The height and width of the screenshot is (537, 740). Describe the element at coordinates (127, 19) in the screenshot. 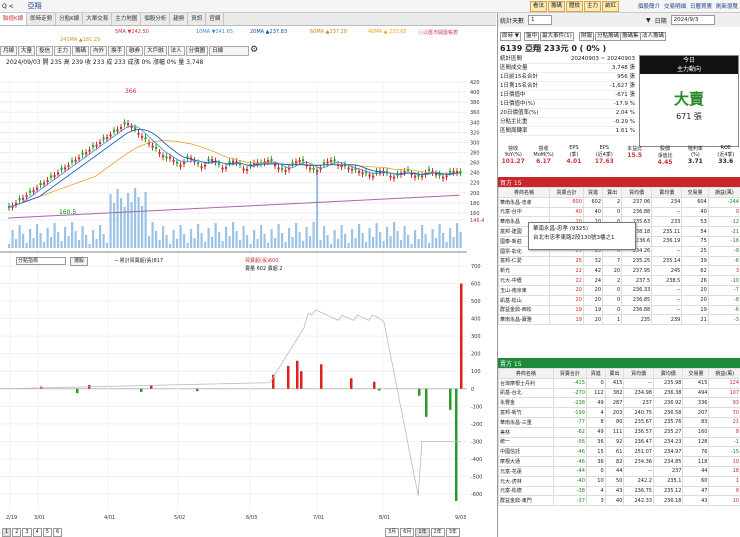

I see `tab-map: 主力地圖` at that location.